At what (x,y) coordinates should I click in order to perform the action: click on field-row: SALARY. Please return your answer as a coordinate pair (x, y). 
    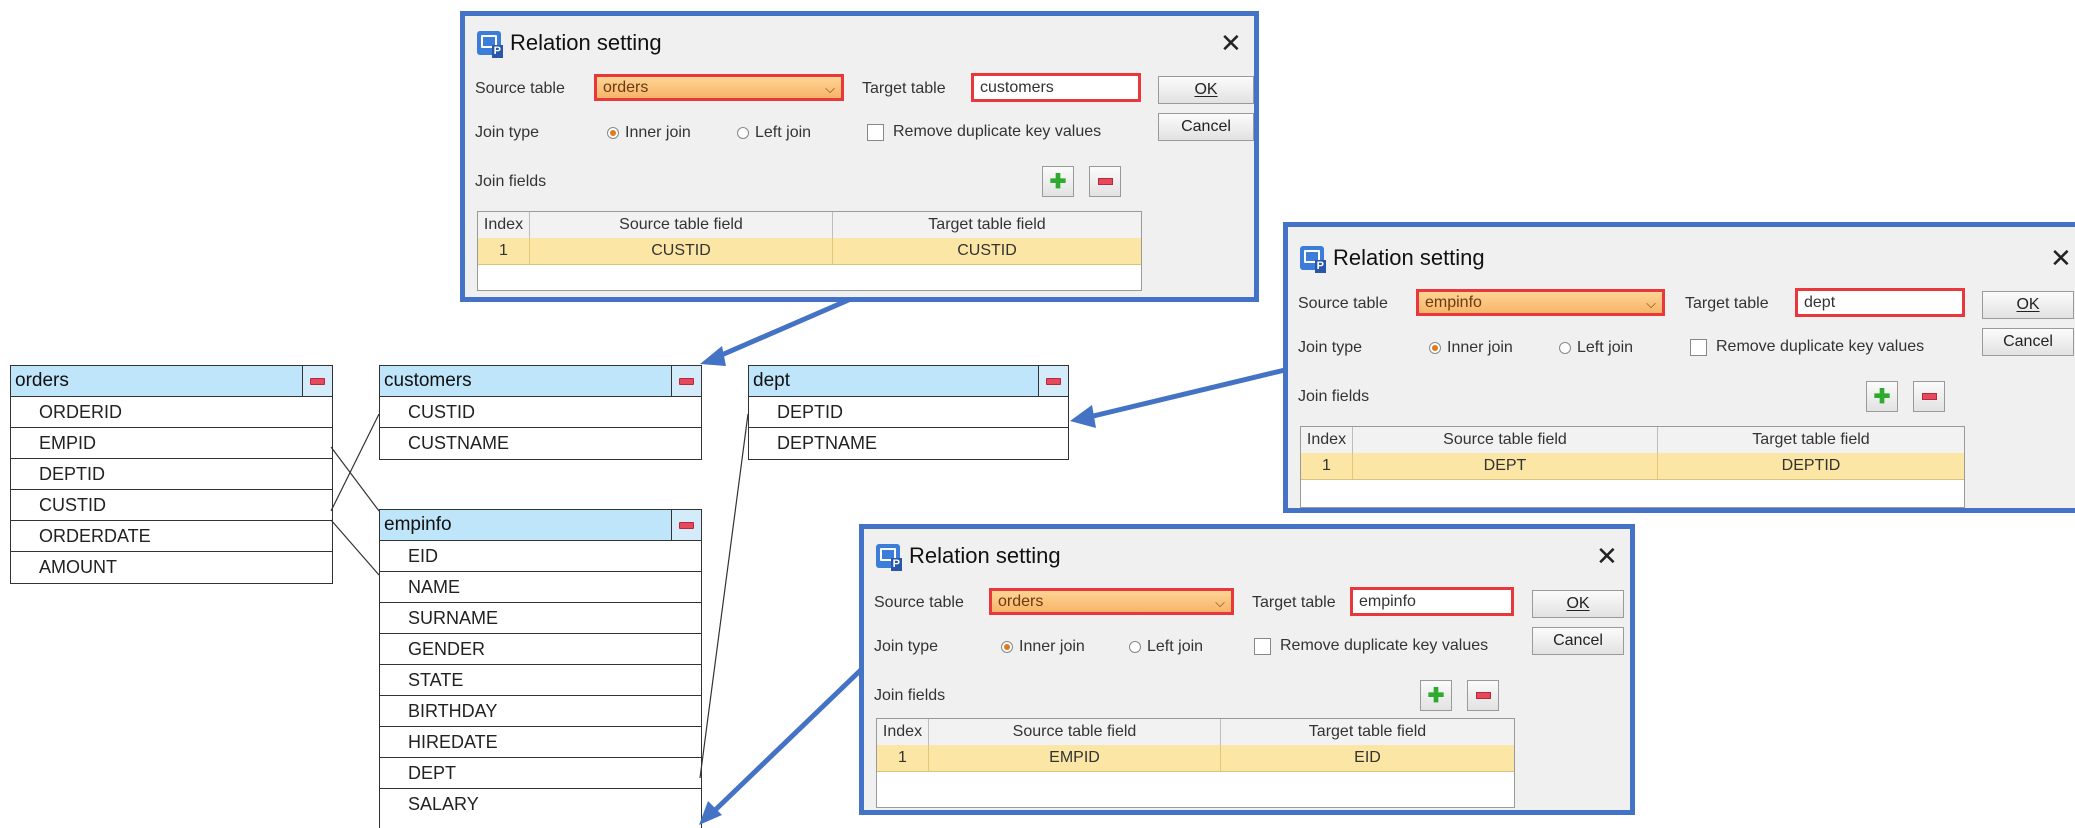
    Looking at the image, I should click on (540, 804).